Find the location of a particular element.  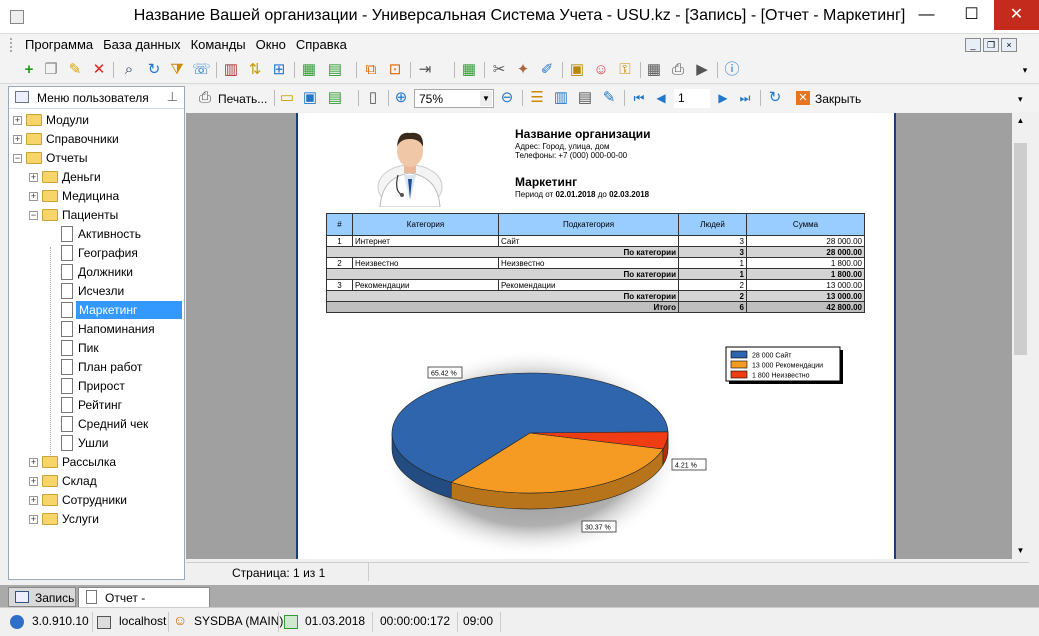

close-report-button: Закрыть is located at coordinates (838, 99).